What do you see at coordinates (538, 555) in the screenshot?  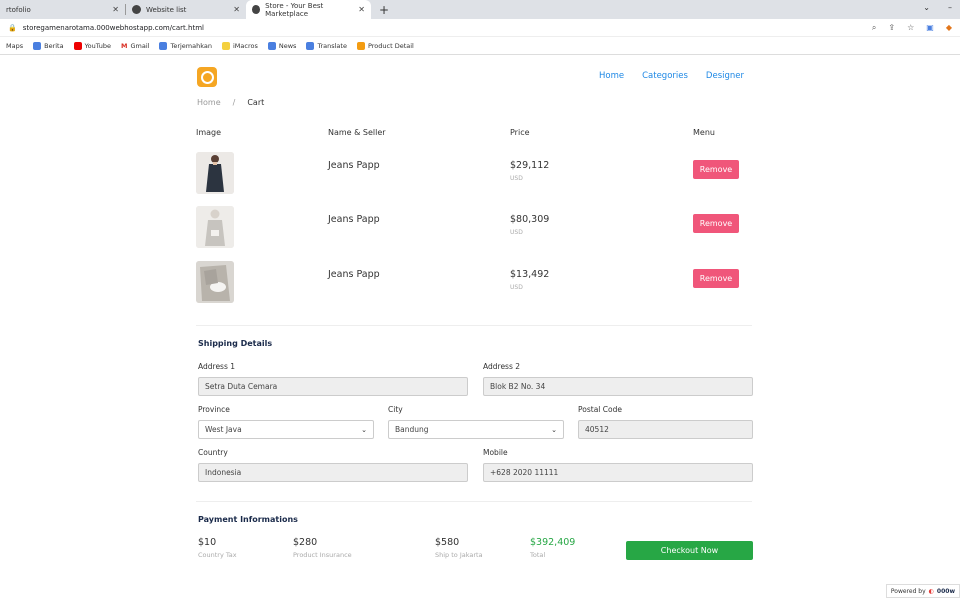 I see `total-label: Total` at bounding box center [538, 555].